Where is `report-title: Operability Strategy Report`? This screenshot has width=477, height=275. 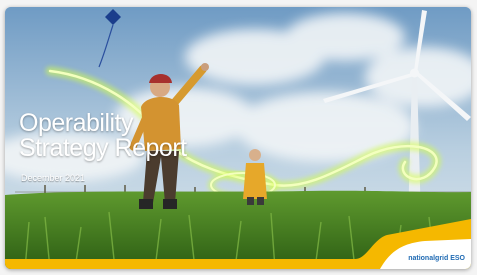 report-title: Operability Strategy Report is located at coordinates (103, 136).